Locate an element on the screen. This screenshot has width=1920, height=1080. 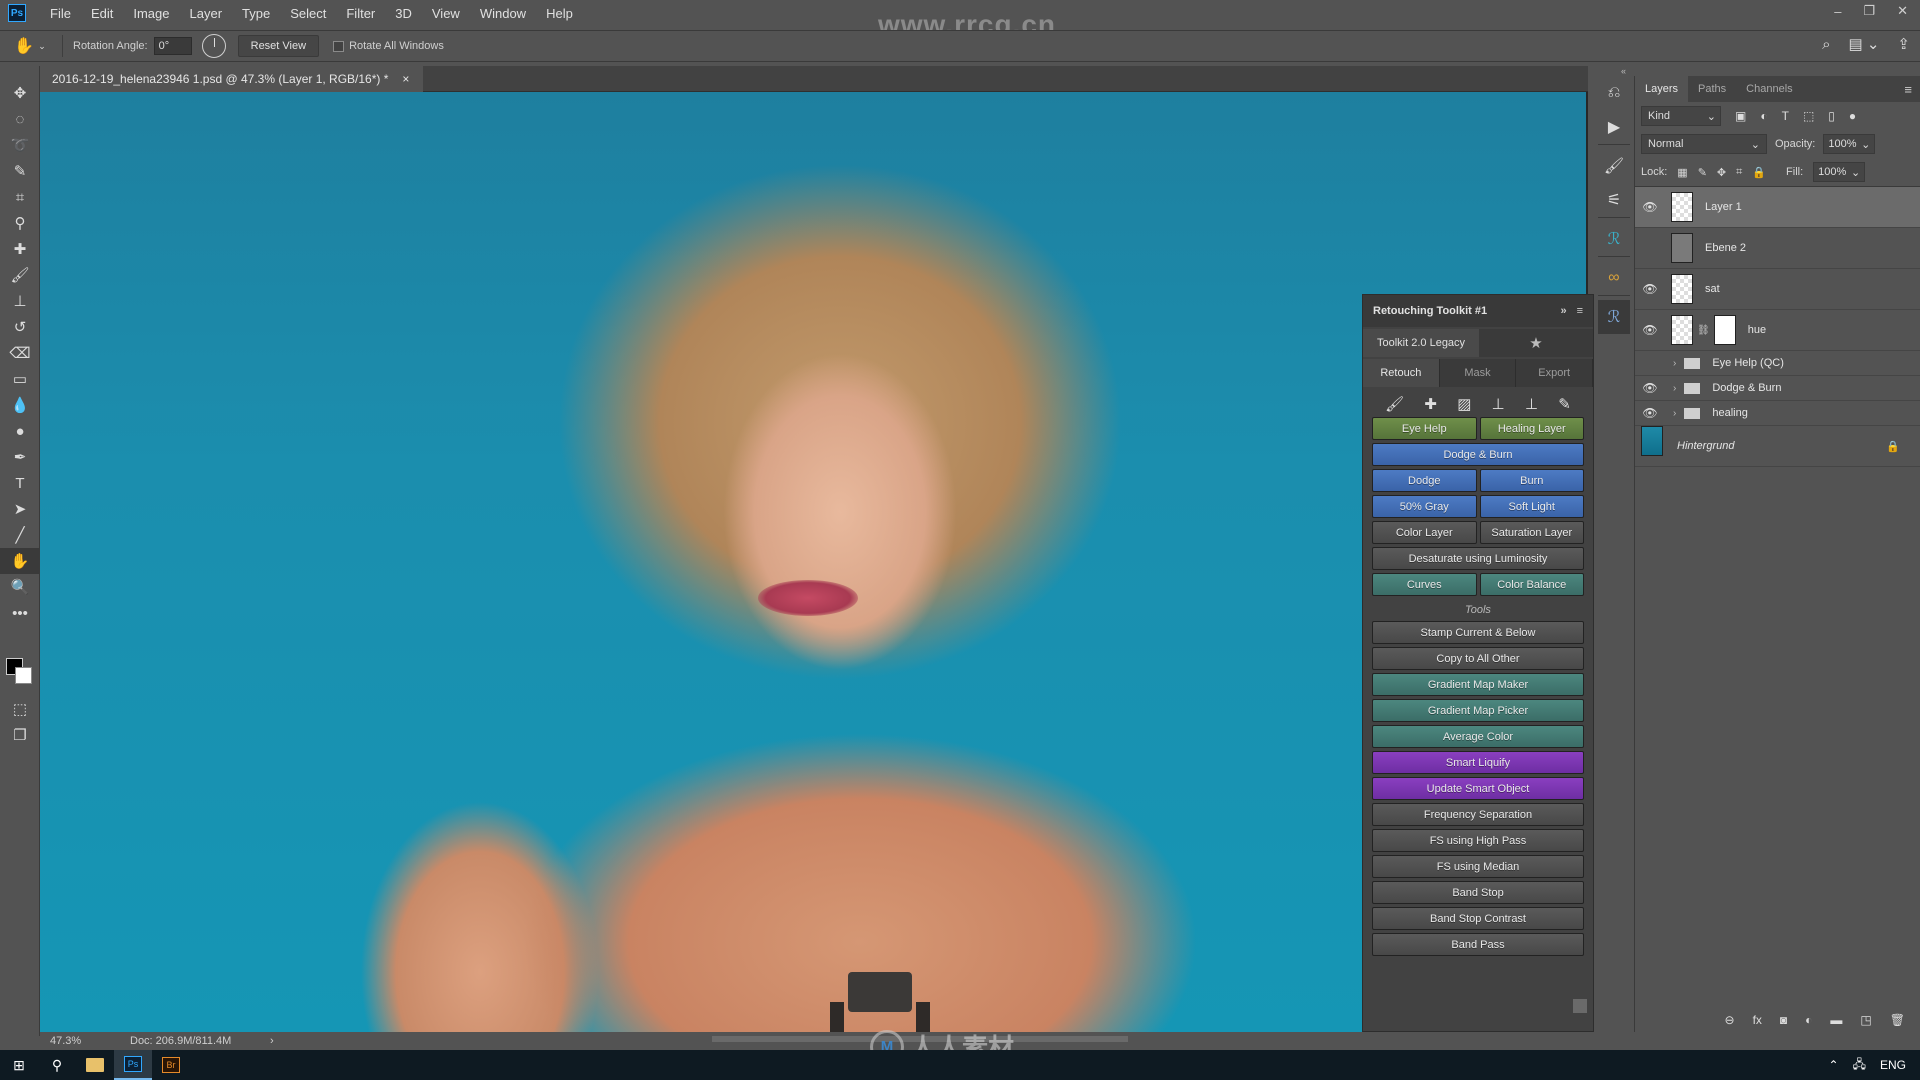
lock-pixels-icon: ✎ is located at coordinates (1702, 172).